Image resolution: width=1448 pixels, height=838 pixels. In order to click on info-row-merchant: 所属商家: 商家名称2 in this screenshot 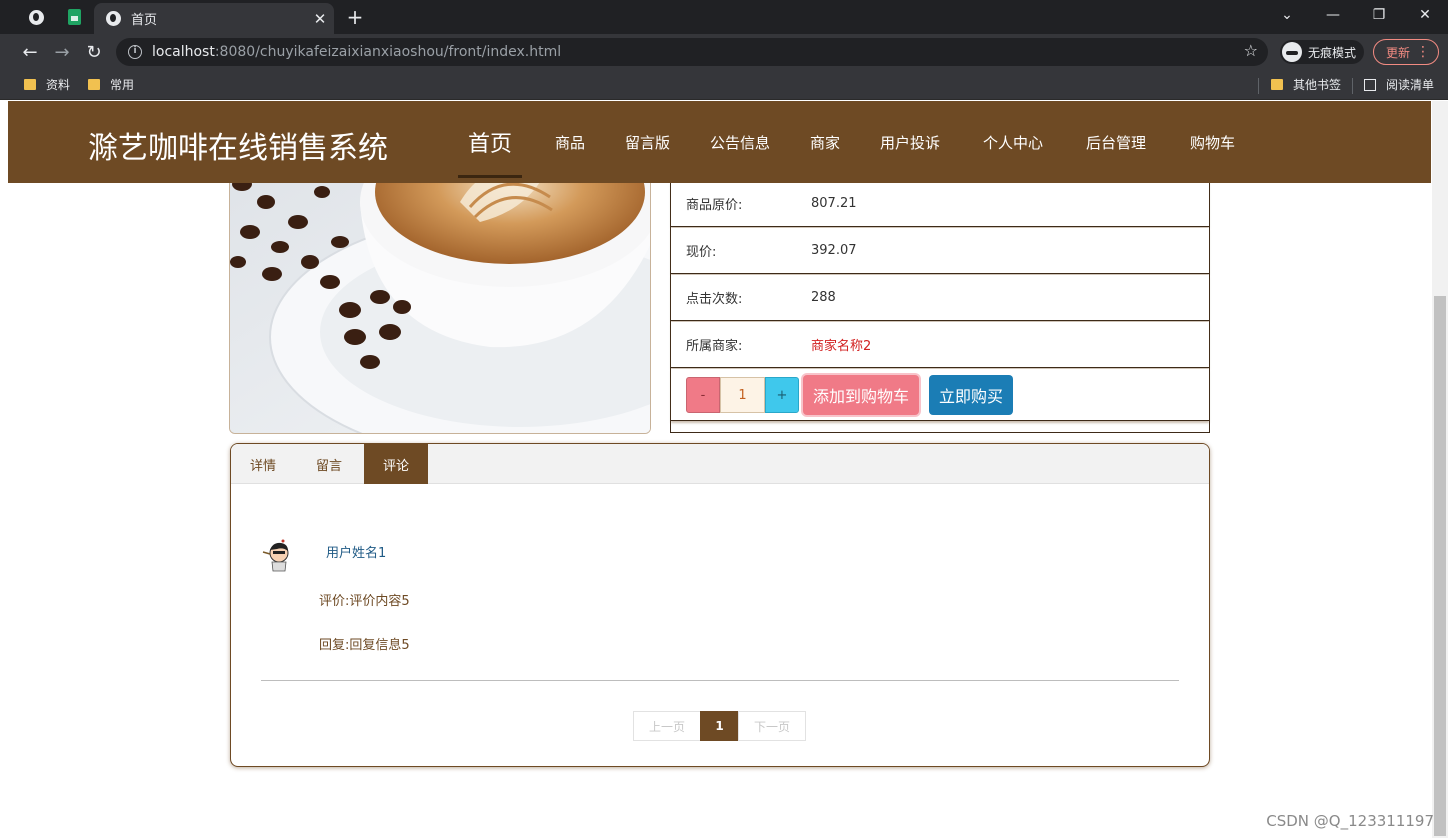, I will do `click(940, 345)`.